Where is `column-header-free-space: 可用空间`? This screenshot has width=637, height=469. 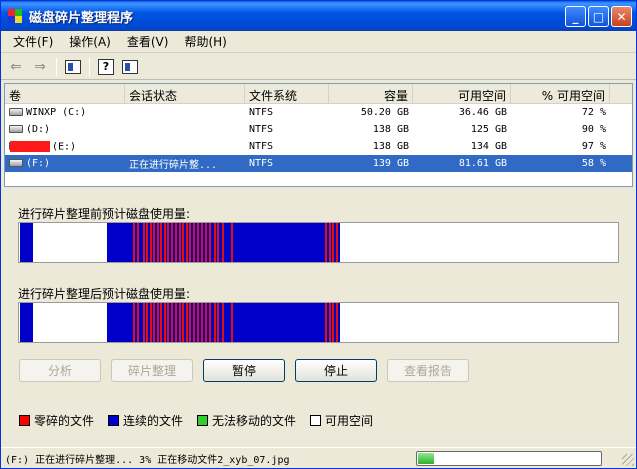 column-header-free-space: 可用空间 is located at coordinates (462, 93).